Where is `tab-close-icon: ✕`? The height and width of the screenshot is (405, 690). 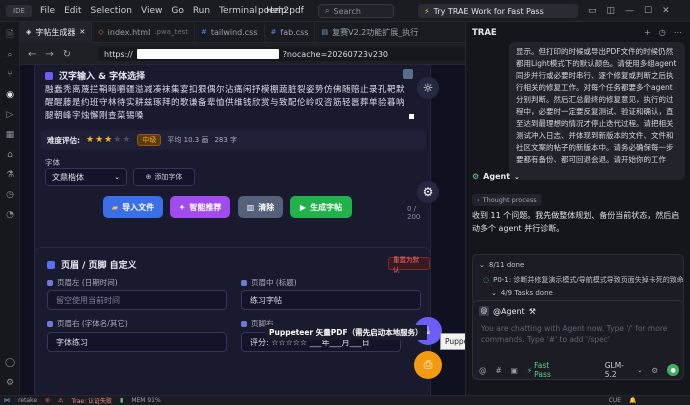 tab-close-icon: ✕ is located at coordinates (82, 32).